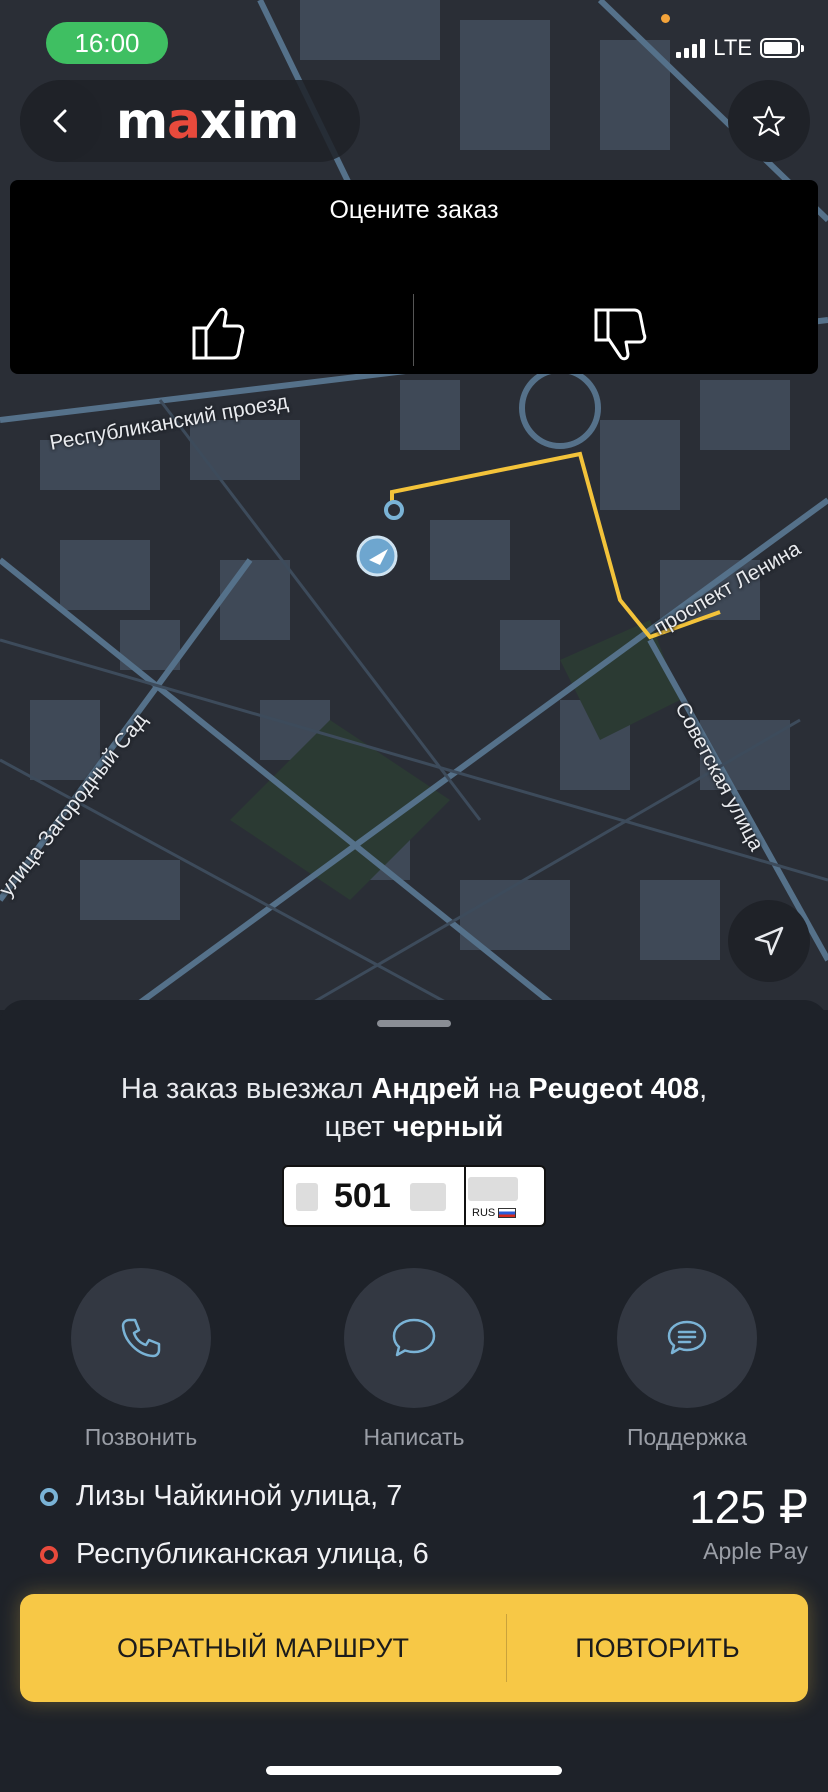 The width and height of the screenshot is (828, 1792). What do you see at coordinates (414, 210) in the screenshot?
I see `rating-title: Оцените заказ` at bounding box center [414, 210].